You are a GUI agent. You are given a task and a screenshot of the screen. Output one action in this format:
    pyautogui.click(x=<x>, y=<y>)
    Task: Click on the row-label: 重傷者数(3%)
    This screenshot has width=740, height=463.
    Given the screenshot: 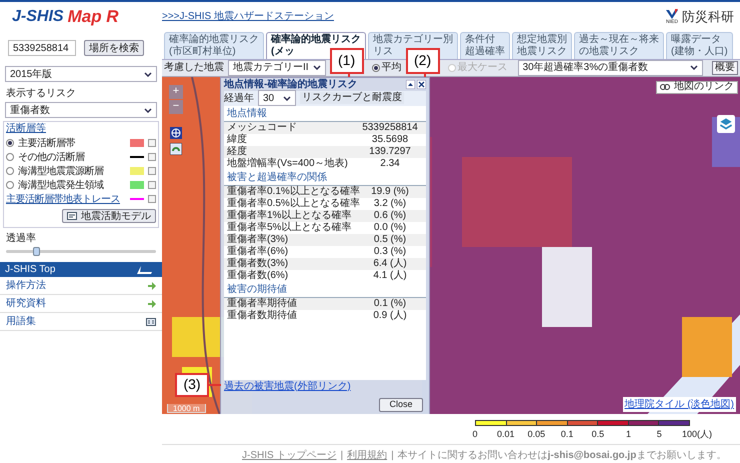 What is the action you would take?
    pyautogui.click(x=258, y=263)
    